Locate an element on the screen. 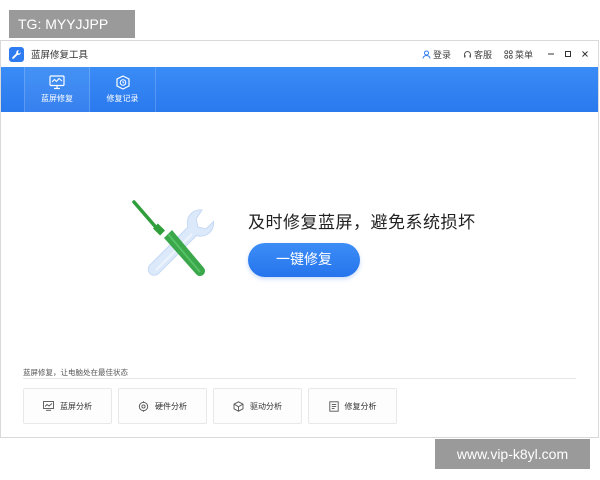  analysis-cards: 蓝屏分析 硬件分析 驱动分析 修复分析 is located at coordinates (213, 406).